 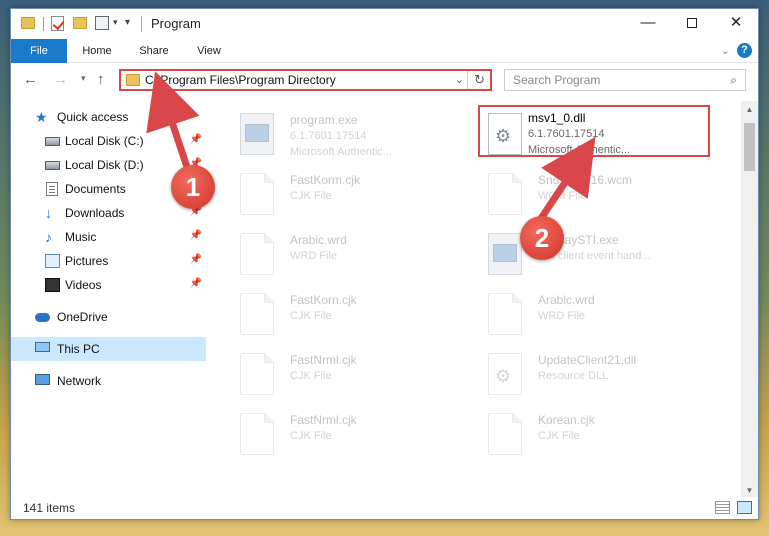 I want to click on ribbon-tabs: File Home Share View ⌄ ?, so click(x=384, y=51).